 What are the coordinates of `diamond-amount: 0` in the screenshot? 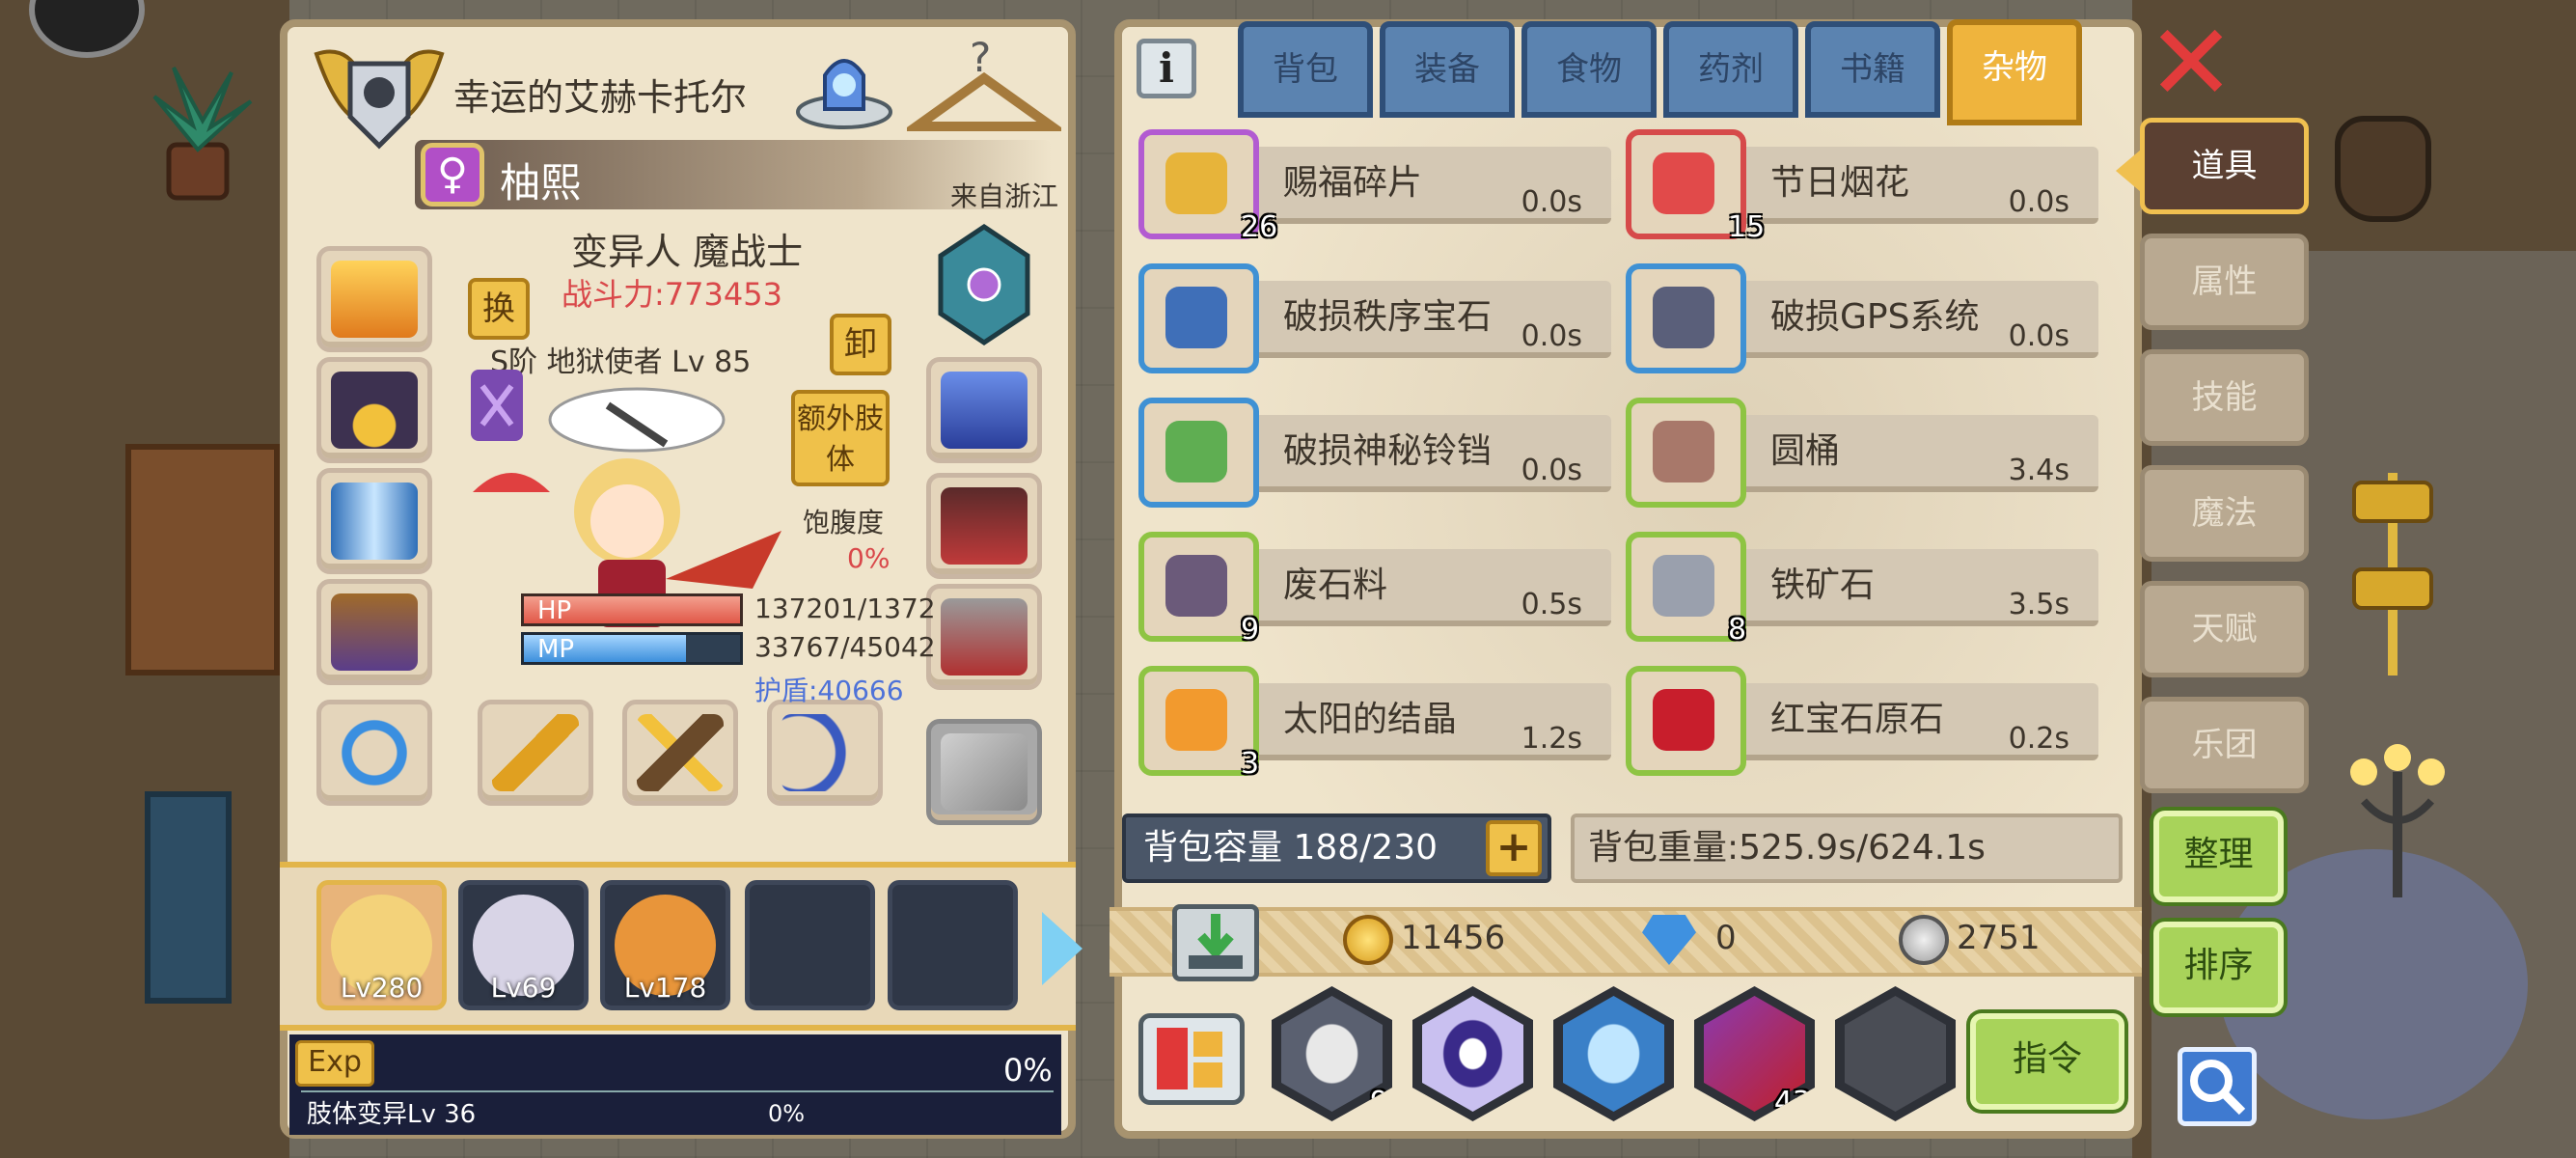 It's located at (1726, 938).